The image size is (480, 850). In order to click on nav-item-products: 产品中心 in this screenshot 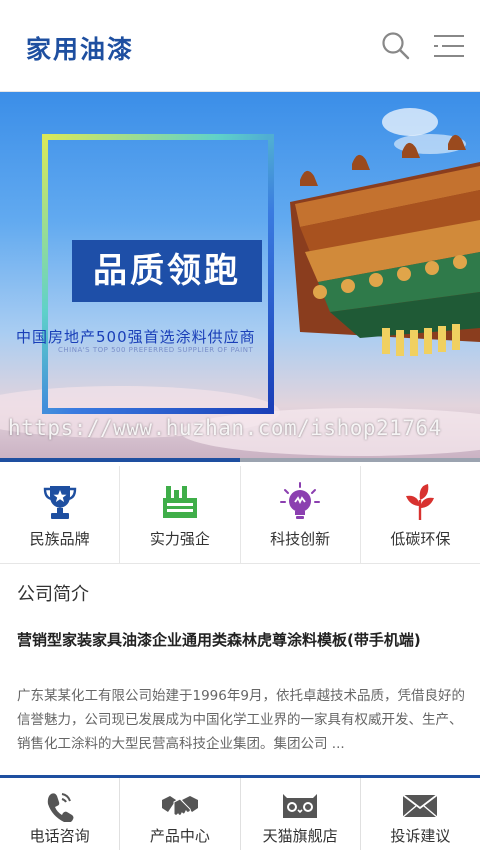, I will do `click(180, 814)`.